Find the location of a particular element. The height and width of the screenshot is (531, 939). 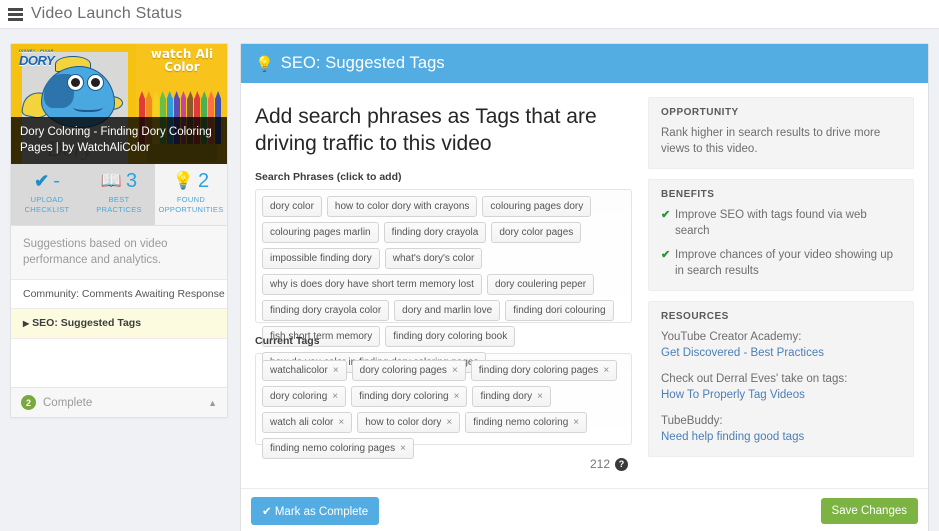

stat-best-practices: 📖 3 BEST PRACTICES is located at coordinates (119, 194).